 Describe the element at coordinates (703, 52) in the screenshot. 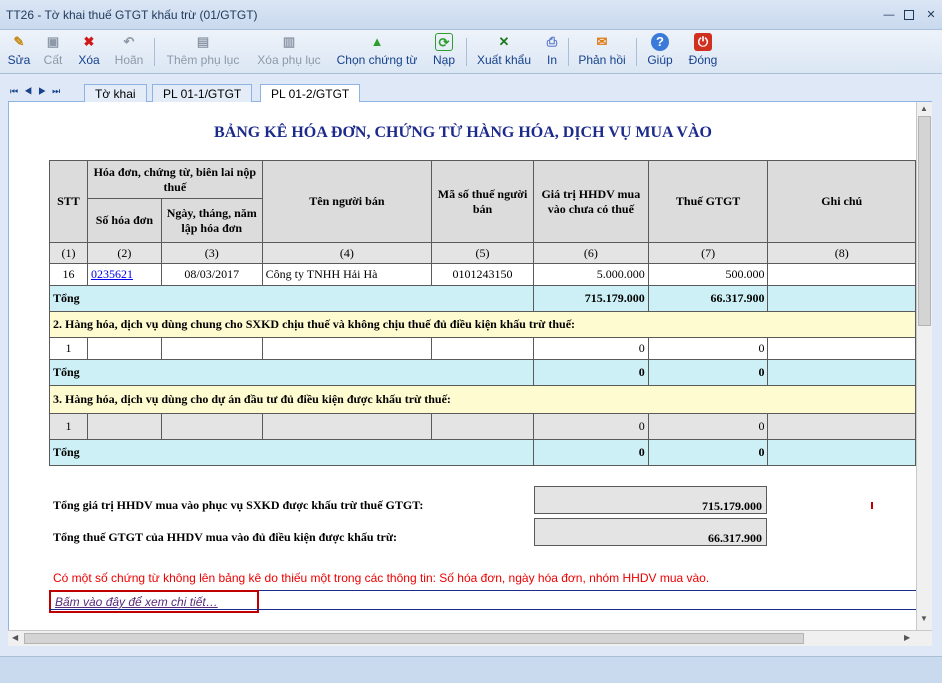

I see `close-form-button: ⏻ Đóng` at that location.